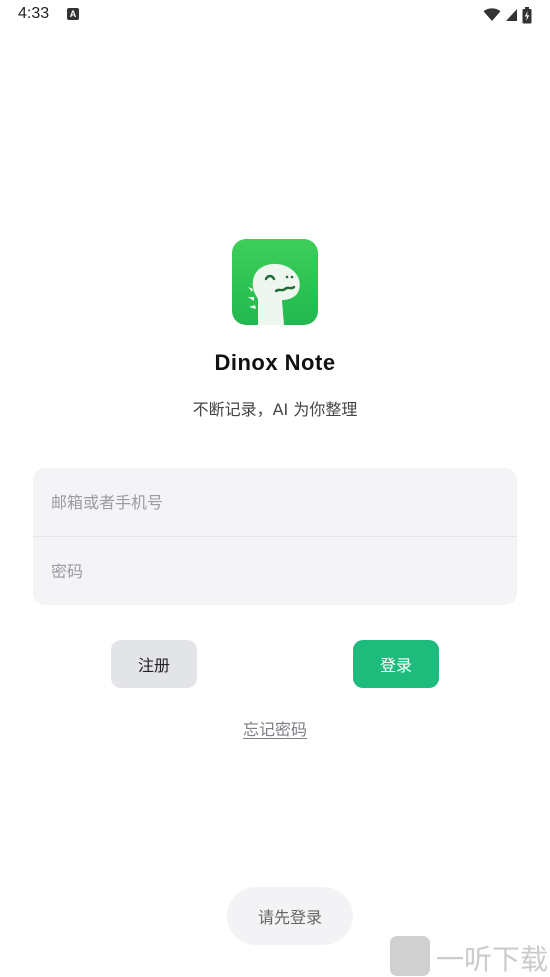 This screenshot has height=977, width=550. Describe the element at coordinates (275, 362) in the screenshot. I see `app-name: Dinox Note` at that location.